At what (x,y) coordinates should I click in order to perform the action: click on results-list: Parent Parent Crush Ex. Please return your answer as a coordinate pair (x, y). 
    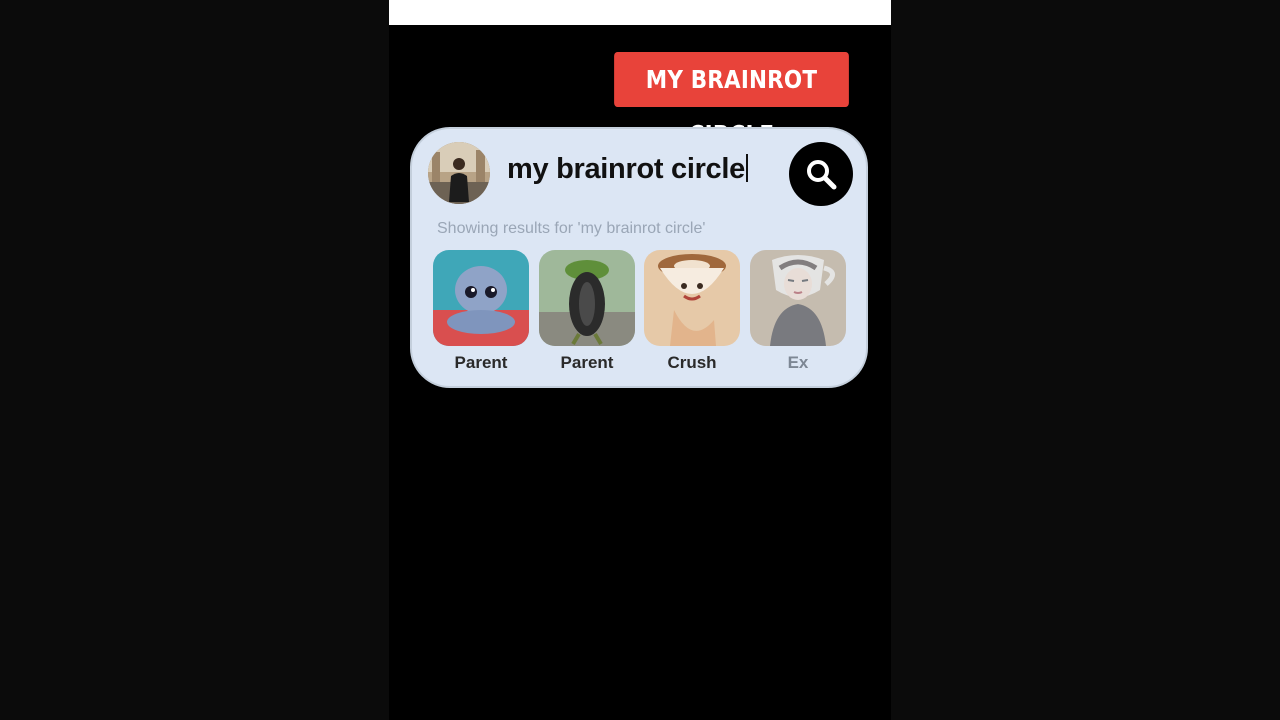
    Looking at the image, I should click on (643, 312).